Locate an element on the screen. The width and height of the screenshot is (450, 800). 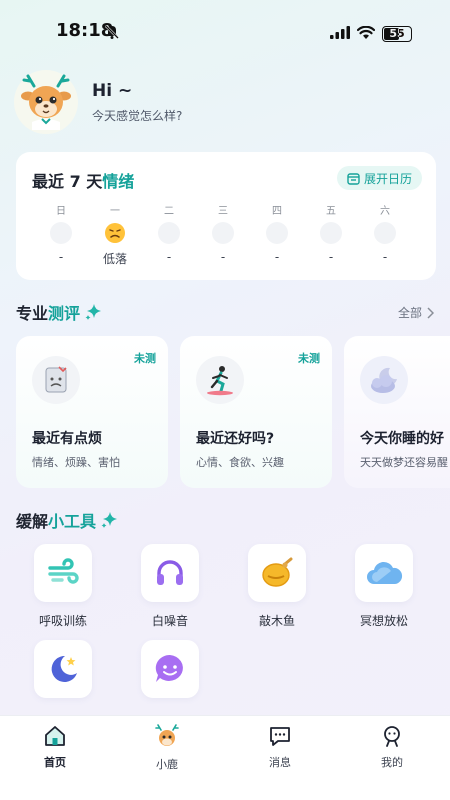
wifi-icon is located at coordinates (366, 33).